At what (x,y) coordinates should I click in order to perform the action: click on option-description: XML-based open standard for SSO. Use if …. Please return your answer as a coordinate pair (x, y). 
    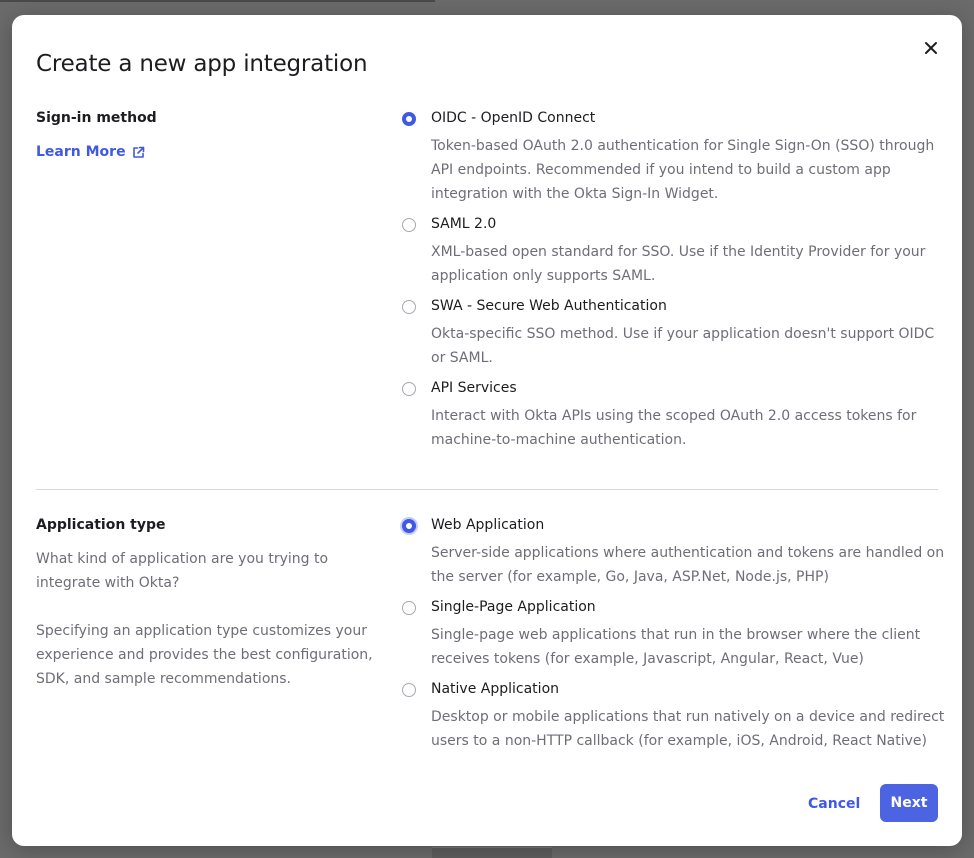
    Looking at the image, I should click on (678, 264).